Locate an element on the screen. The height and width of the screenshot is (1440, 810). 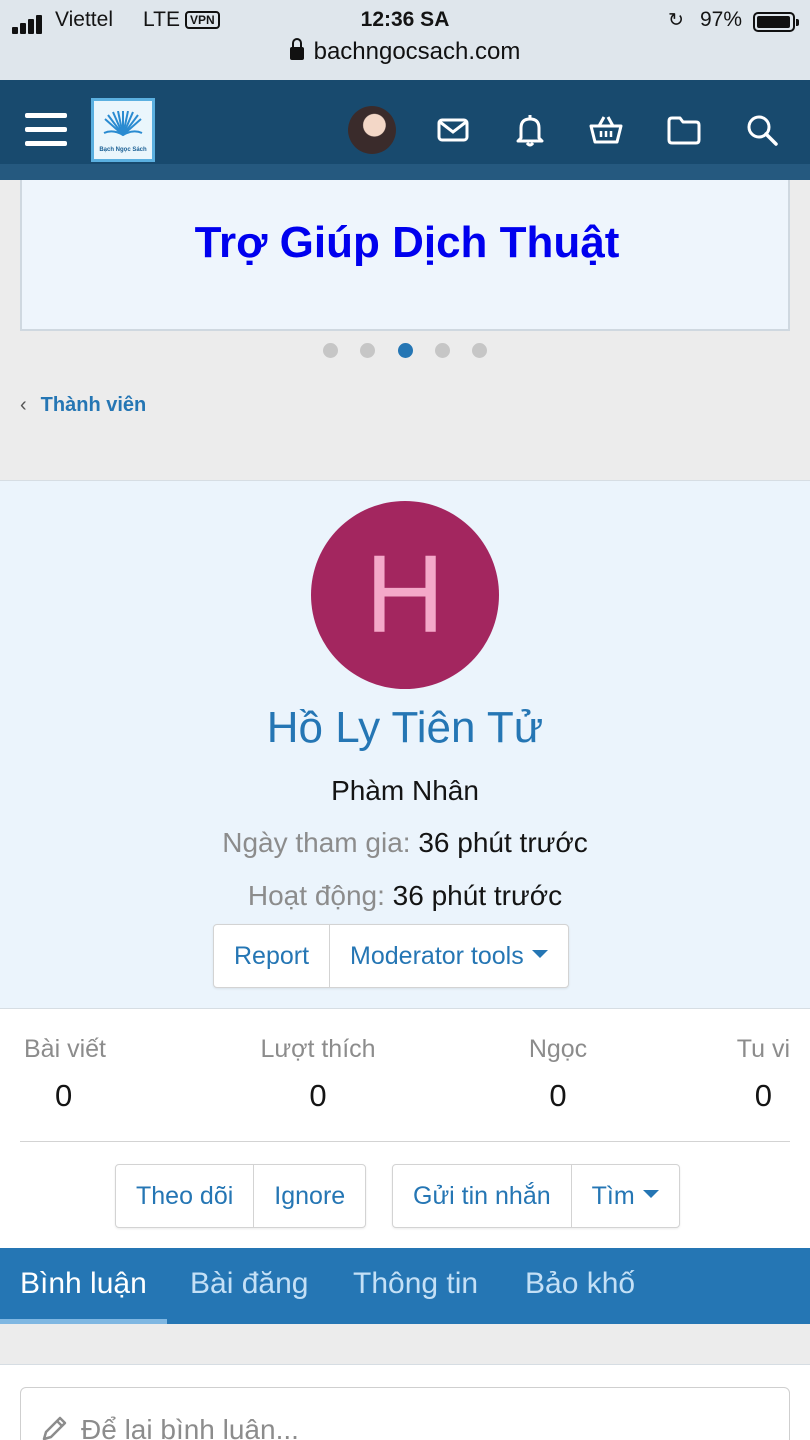
address-bar: bachngocsach.com is located at coordinates (405, 52).